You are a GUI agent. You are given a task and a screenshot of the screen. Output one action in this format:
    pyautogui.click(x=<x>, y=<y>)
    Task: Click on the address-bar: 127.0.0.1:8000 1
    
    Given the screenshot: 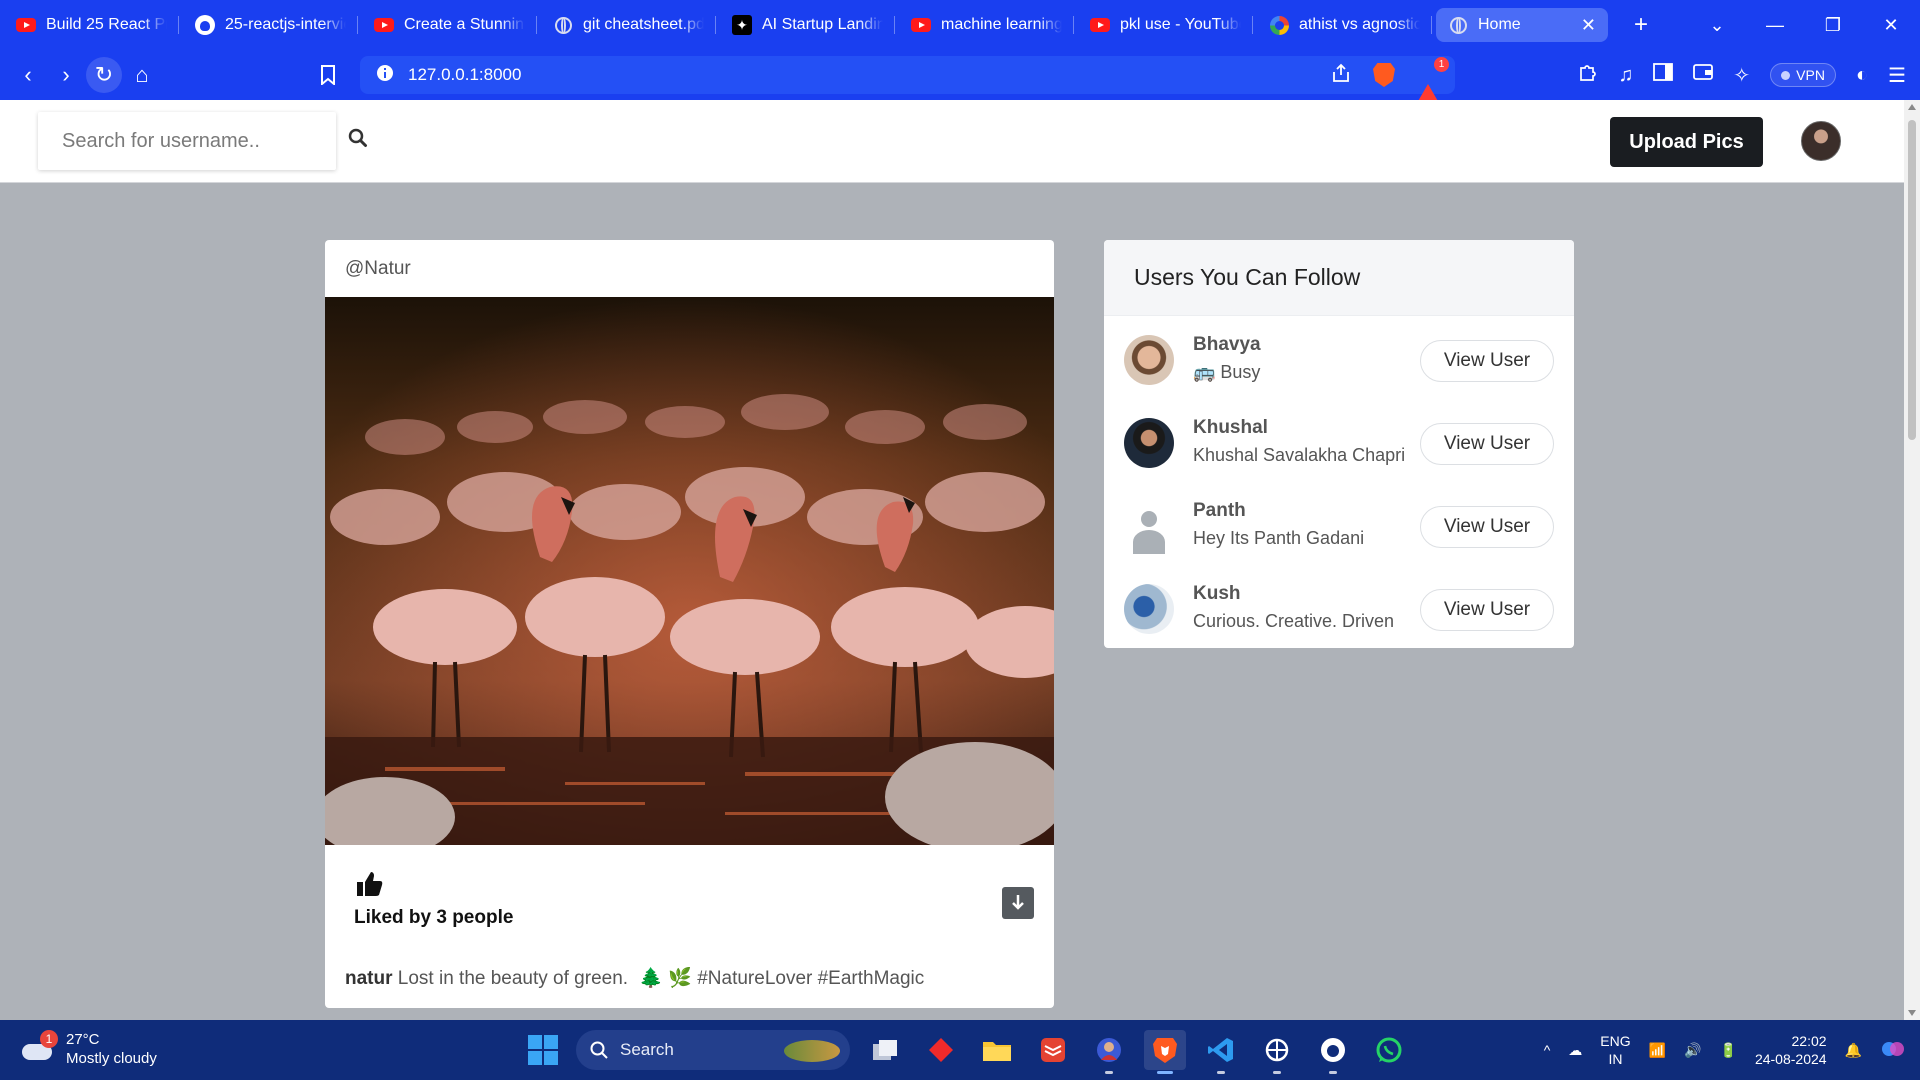 What is the action you would take?
    pyautogui.click(x=907, y=79)
    